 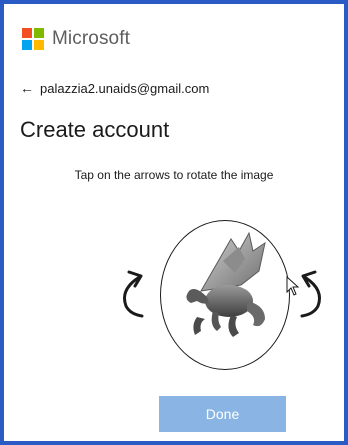 What do you see at coordinates (91, 38) in the screenshot?
I see `brand-name: Microsoft` at bounding box center [91, 38].